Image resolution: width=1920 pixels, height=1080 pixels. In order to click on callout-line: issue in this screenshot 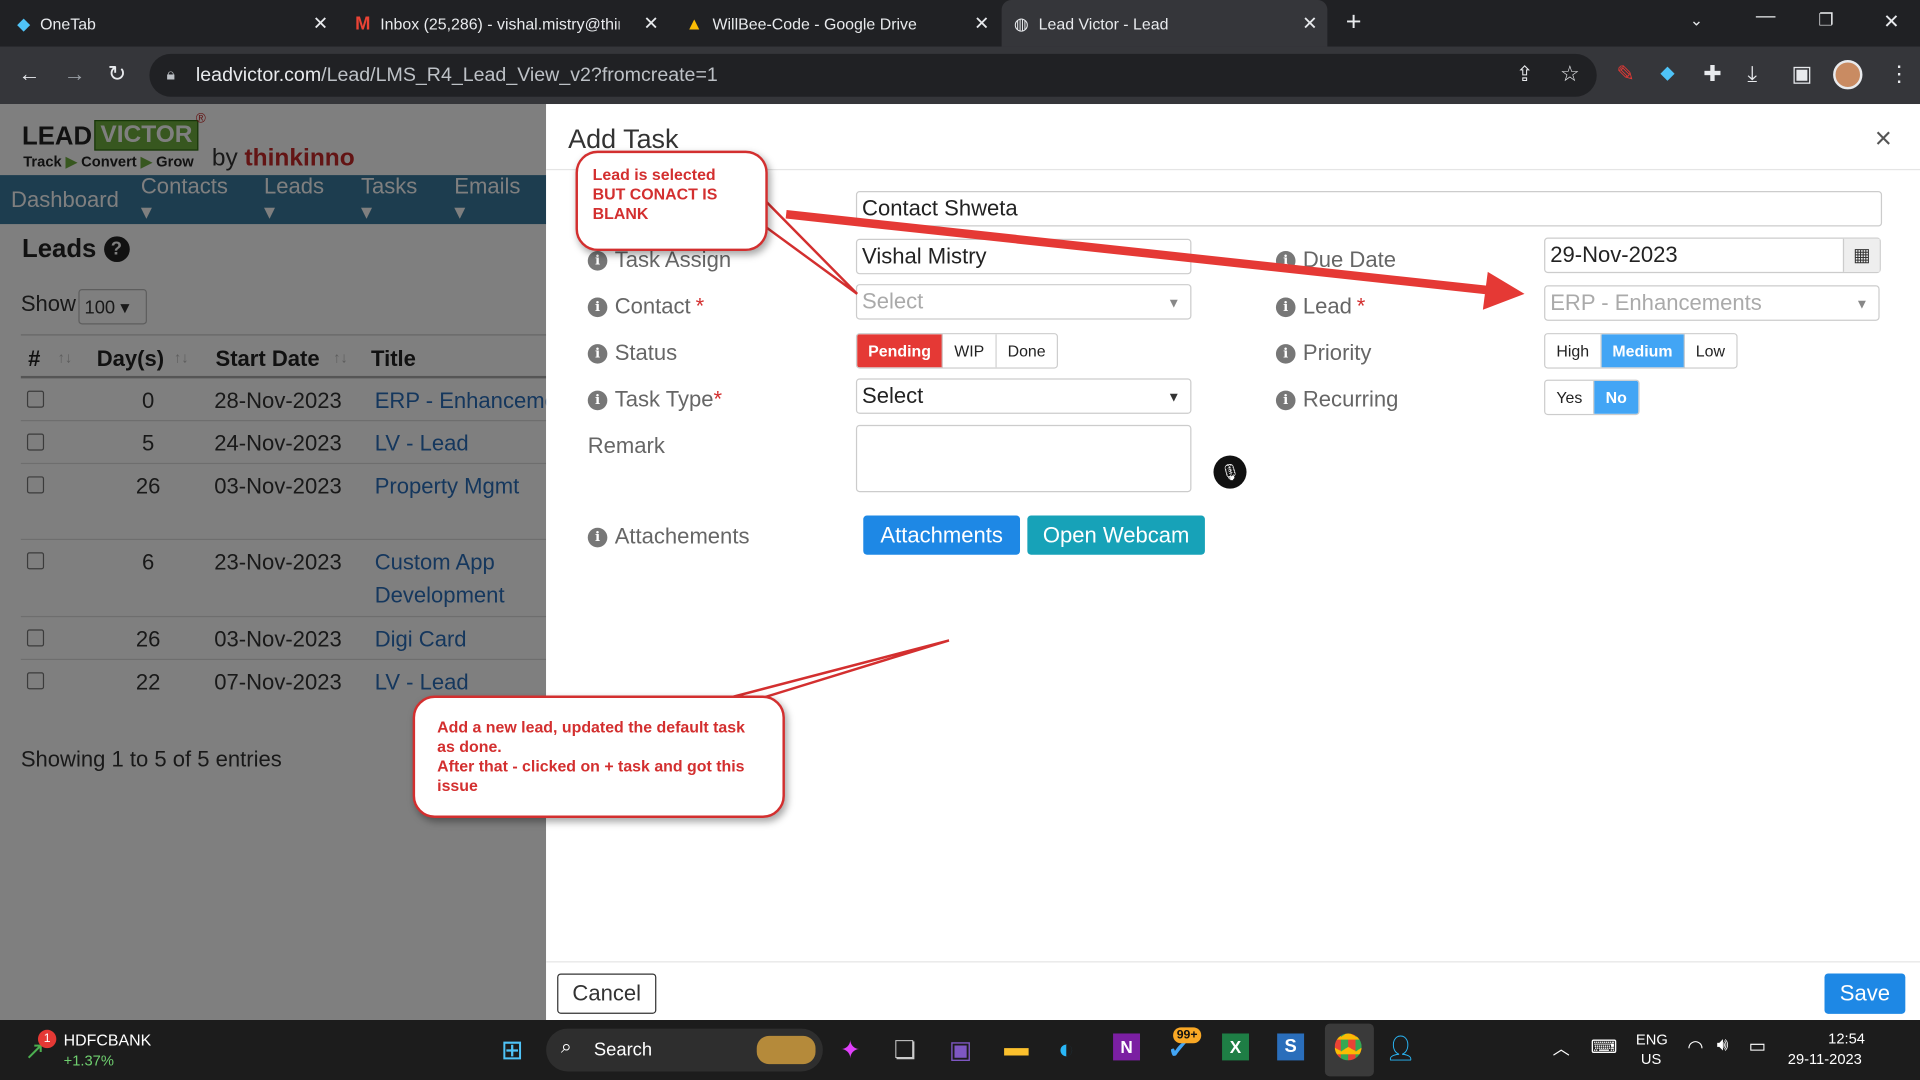, I will do `click(457, 785)`.